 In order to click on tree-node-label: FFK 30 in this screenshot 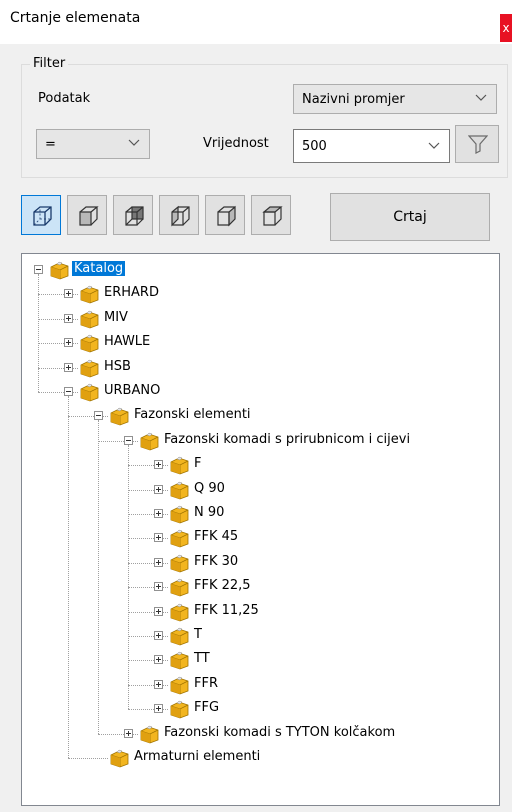, I will do `click(216, 561)`.